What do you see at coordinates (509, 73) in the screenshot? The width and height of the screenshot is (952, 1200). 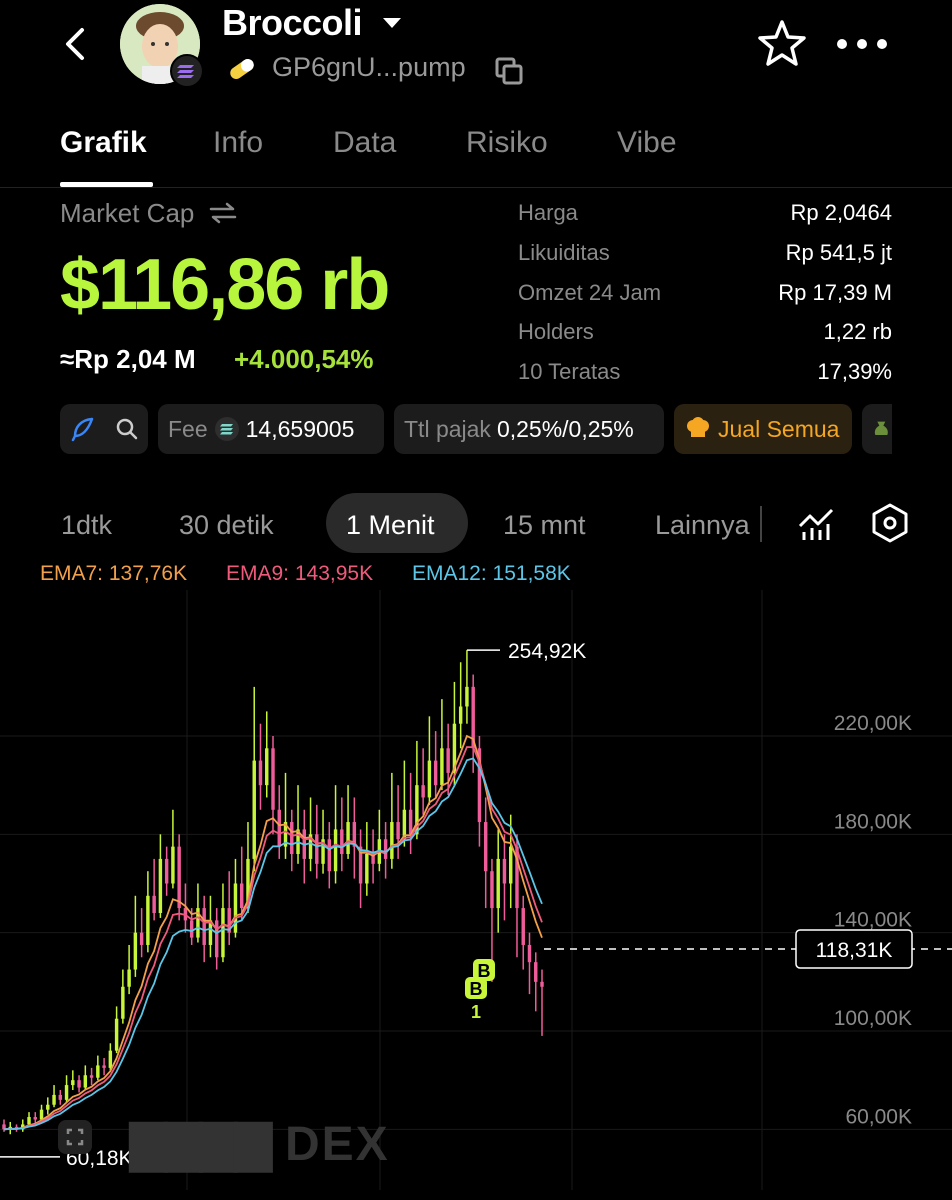 I see `copy-icon` at bounding box center [509, 73].